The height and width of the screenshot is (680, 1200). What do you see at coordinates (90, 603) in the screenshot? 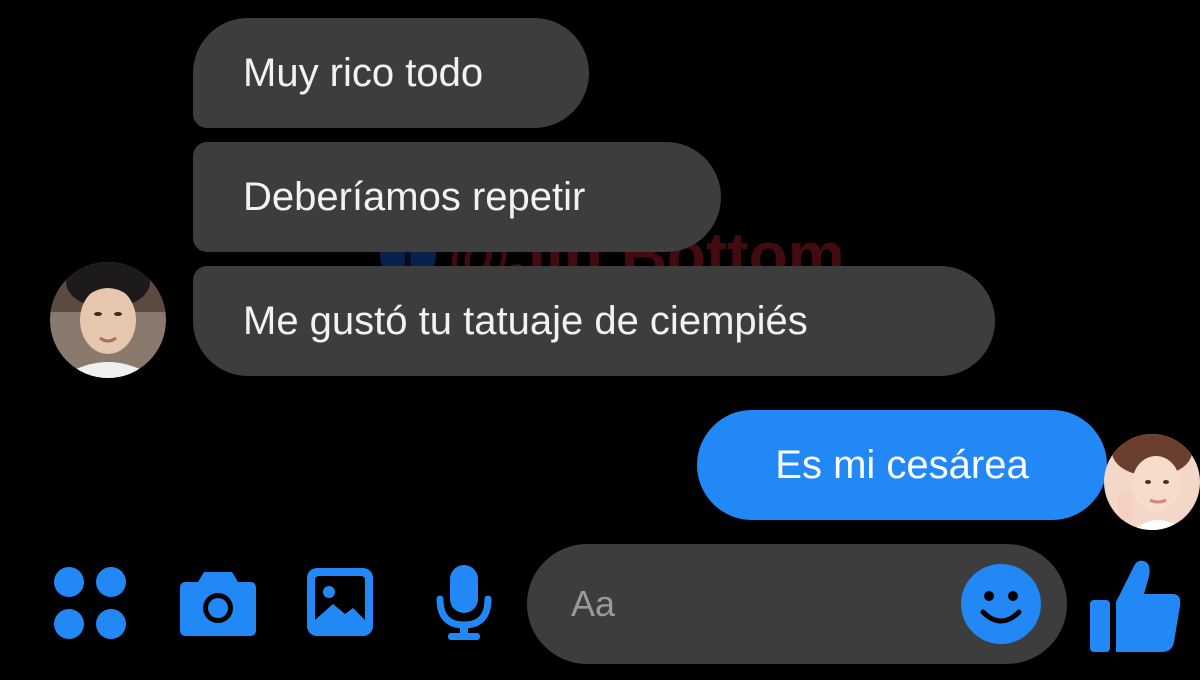
I see `apps-icon` at bounding box center [90, 603].